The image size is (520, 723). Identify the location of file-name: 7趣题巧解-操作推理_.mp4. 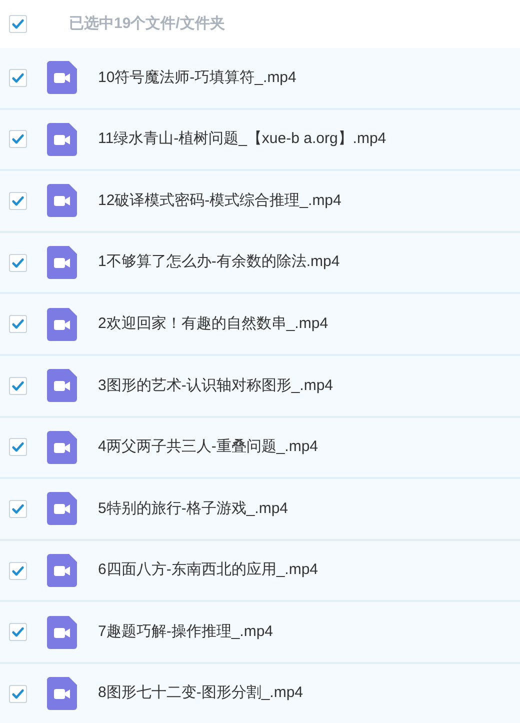
(186, 632).